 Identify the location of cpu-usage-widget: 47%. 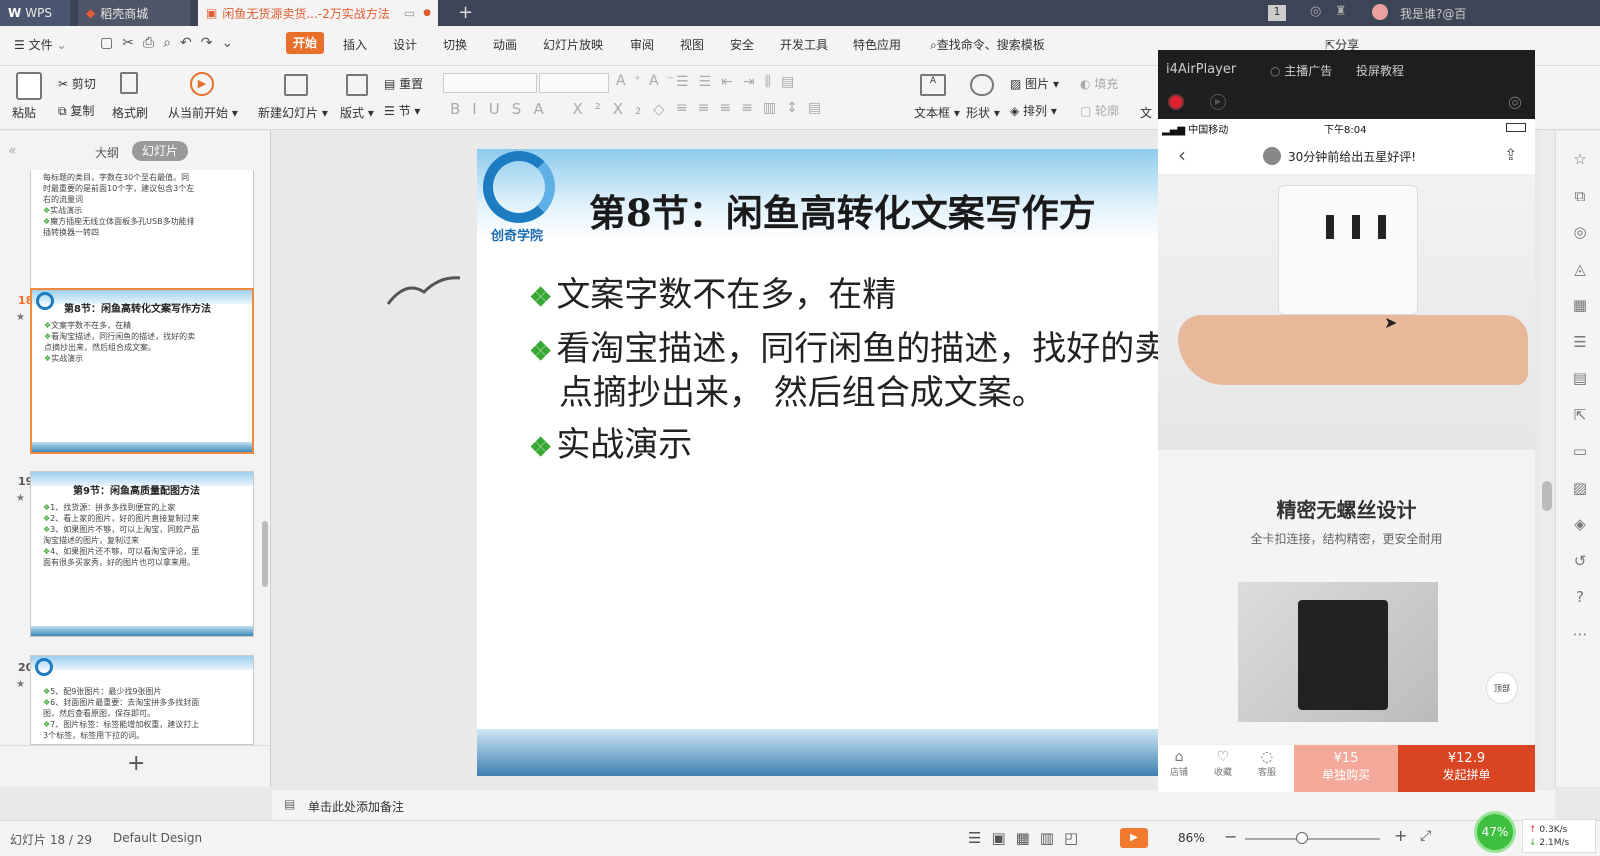
(1495, 832).